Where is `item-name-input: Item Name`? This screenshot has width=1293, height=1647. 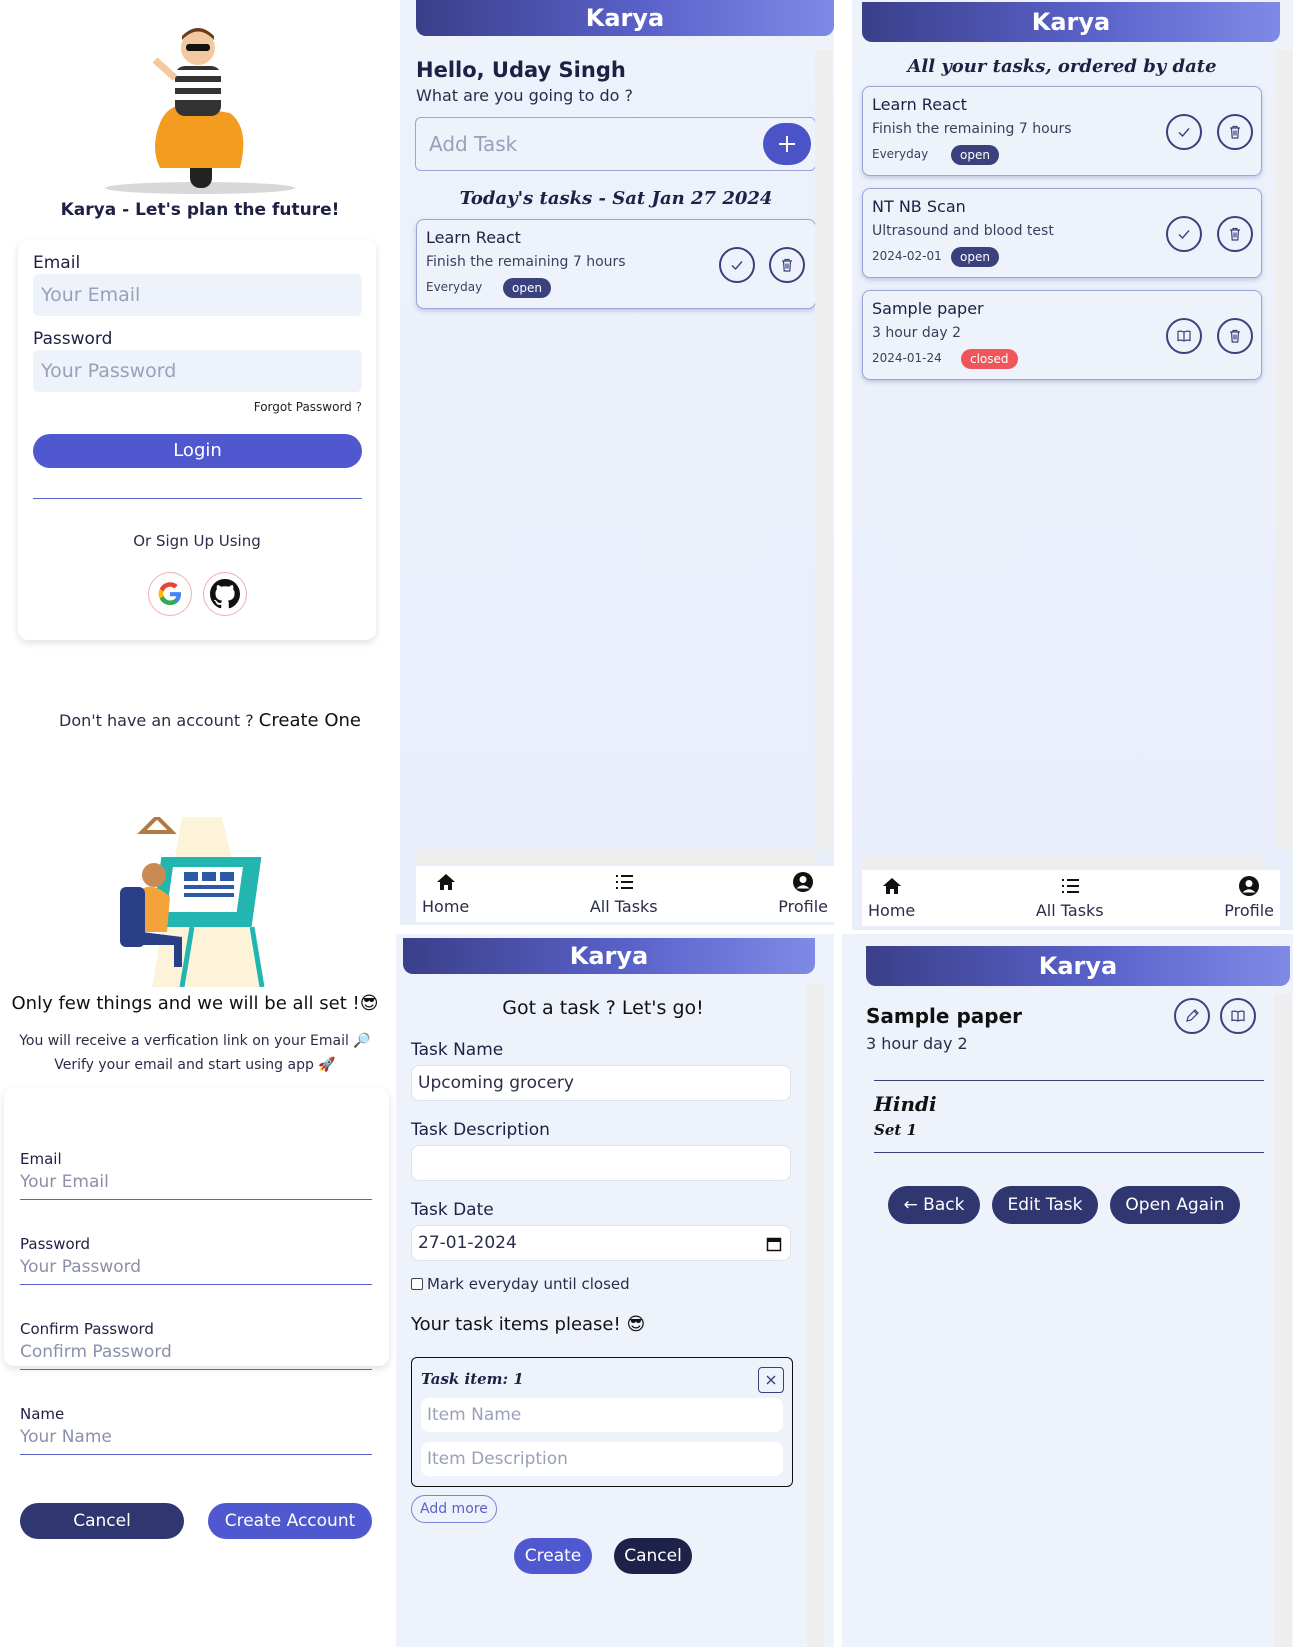 item-name-input: Item Name is located at coordinates (602, 1415).